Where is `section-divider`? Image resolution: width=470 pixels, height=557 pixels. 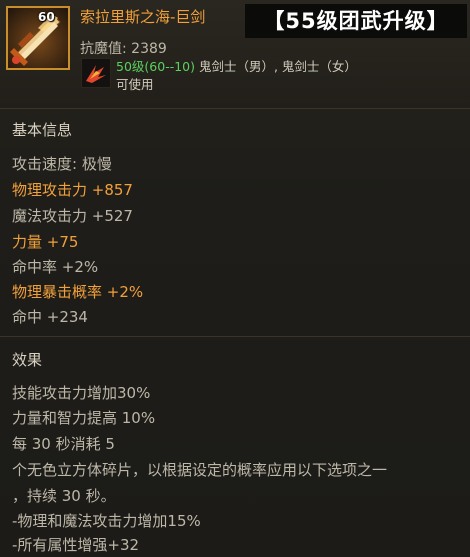 section-divider is located at coordinates (235, 336).